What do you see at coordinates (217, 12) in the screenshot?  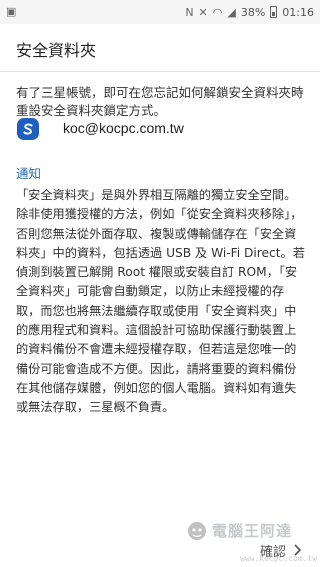 I see `wifi-icon: ◠` at bounding box center [217, 12].